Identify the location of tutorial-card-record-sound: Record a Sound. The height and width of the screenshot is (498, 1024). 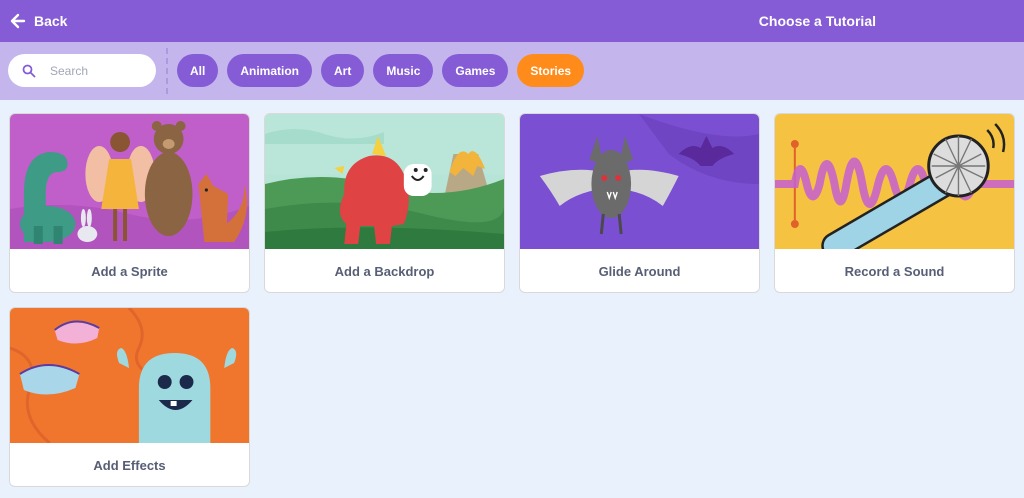
(894, 203).